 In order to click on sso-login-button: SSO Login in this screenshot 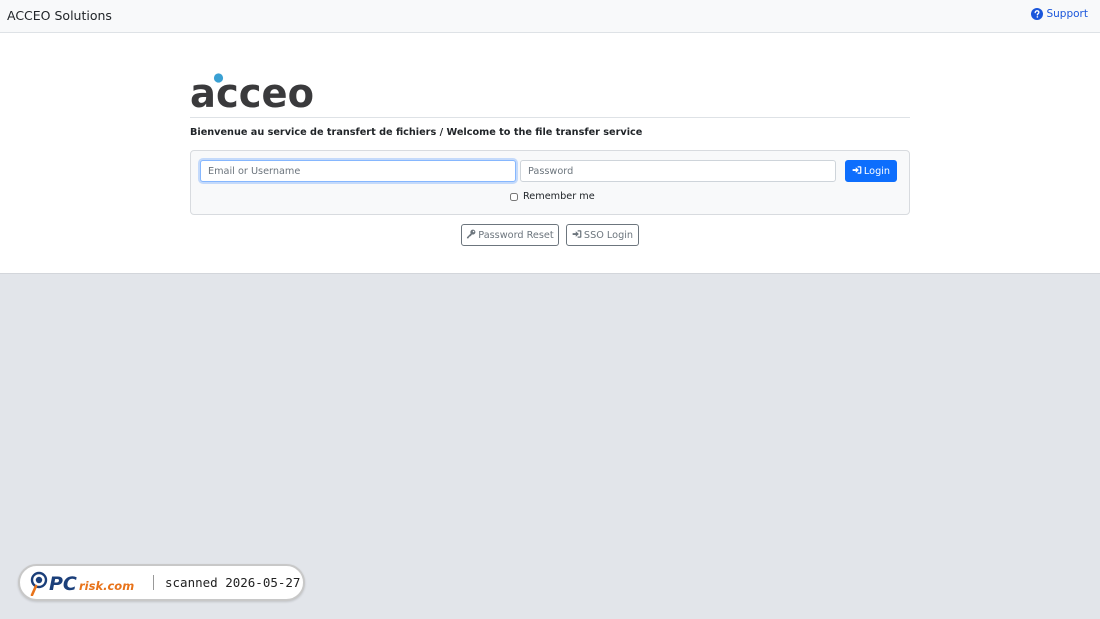, I will do `click(602, 235)`.